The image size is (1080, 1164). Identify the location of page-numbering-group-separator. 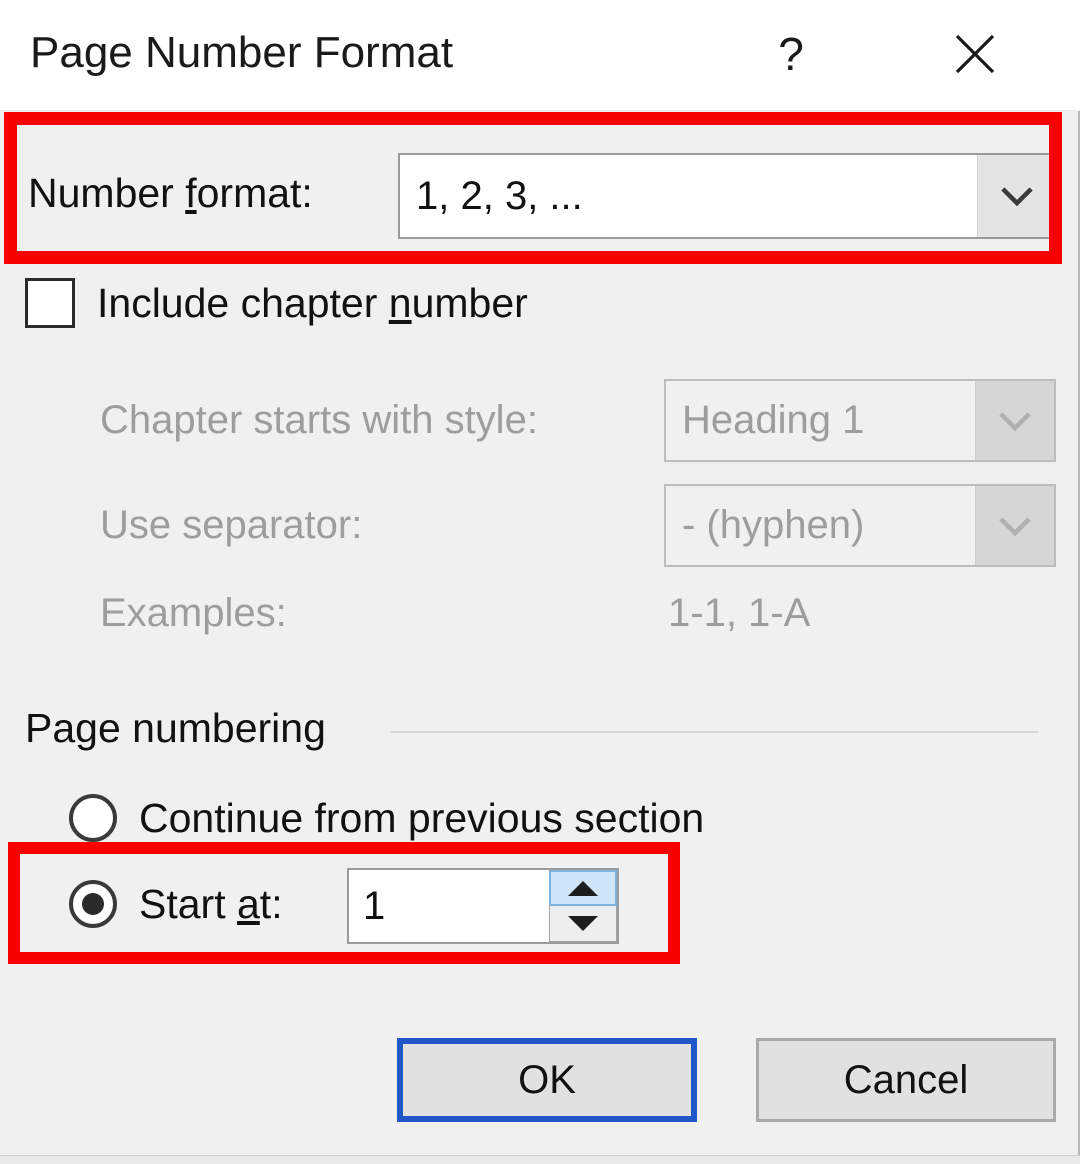
(714, 732).